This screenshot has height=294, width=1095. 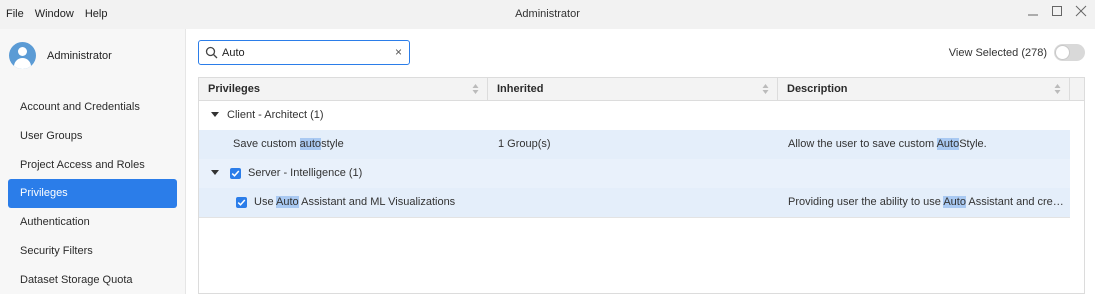 I want to click on view-selected-label: View Selected (278), so click(x=997, y=52).